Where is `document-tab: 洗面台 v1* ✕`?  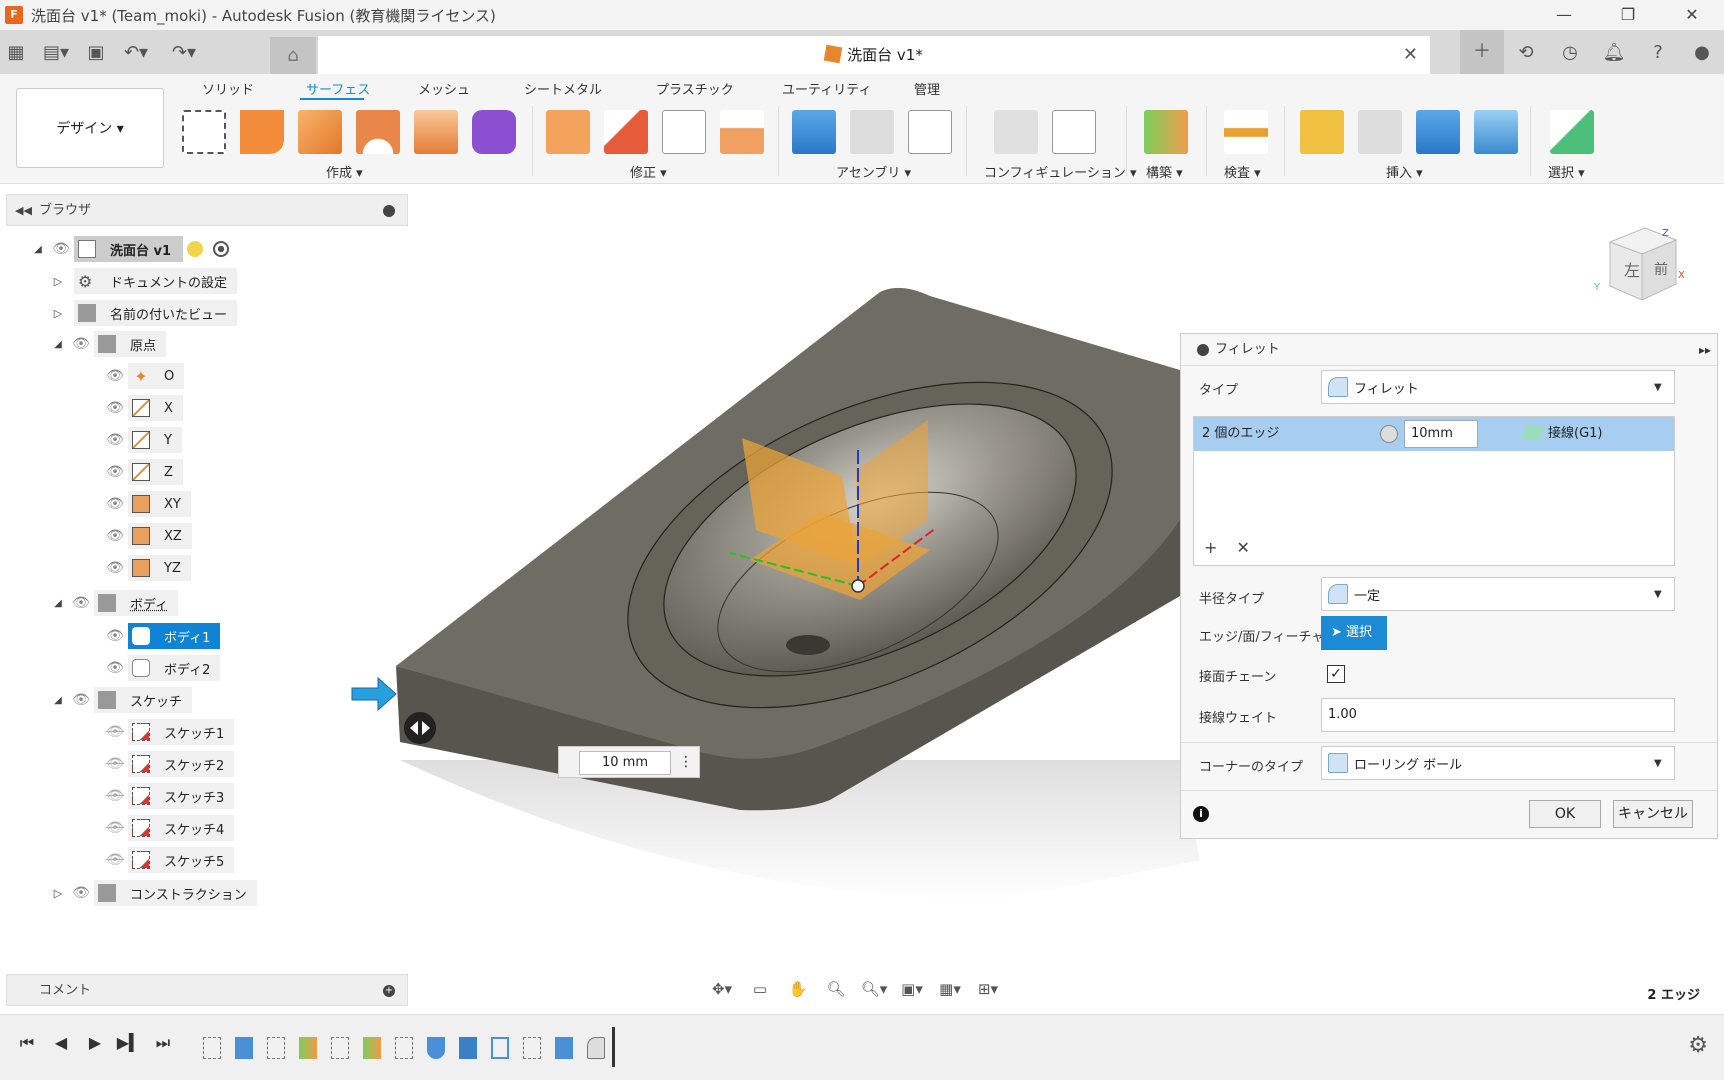
document-tab: 洗面台 v1* ✕ is located at coordinates (874, 55).